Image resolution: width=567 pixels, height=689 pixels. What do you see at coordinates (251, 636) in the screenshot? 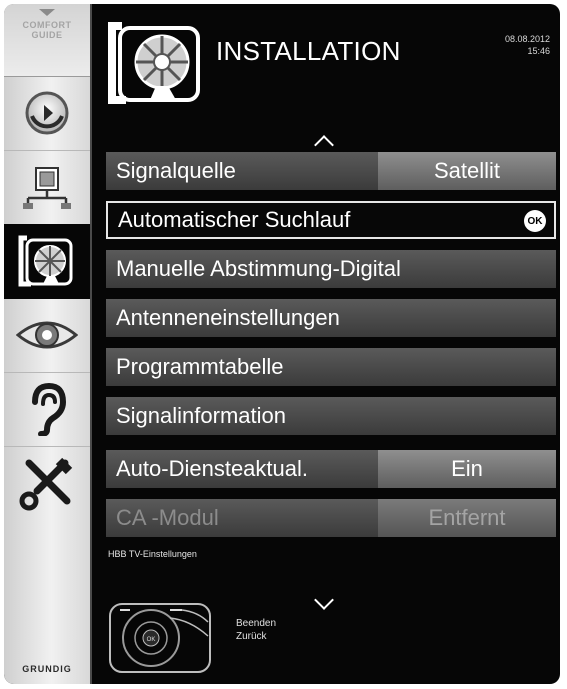
I see `hint-back: Zurück` at bounding box center [251, 636].